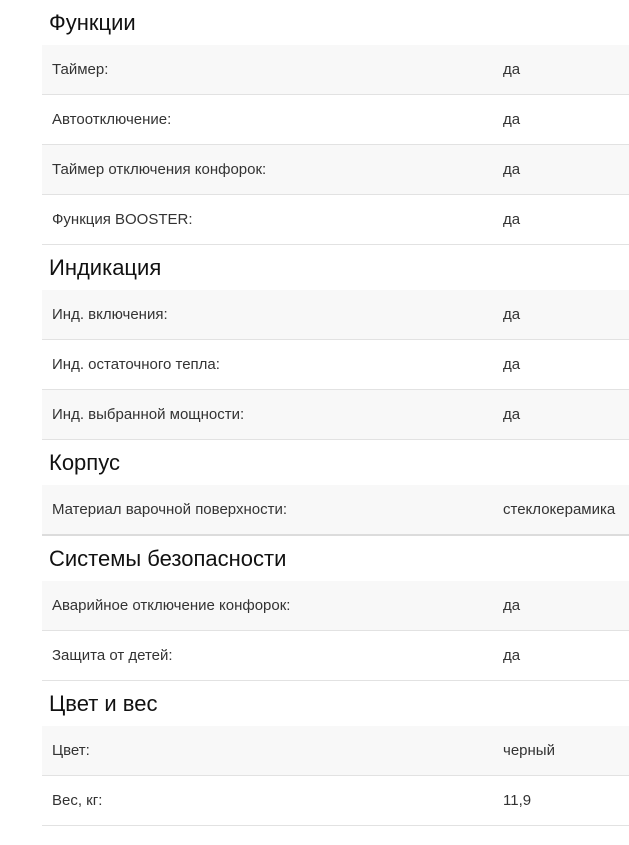 The width and height of the screenshot is (629, 845). I want to click on spec-label: Защита от детей:, so click(112, 655).